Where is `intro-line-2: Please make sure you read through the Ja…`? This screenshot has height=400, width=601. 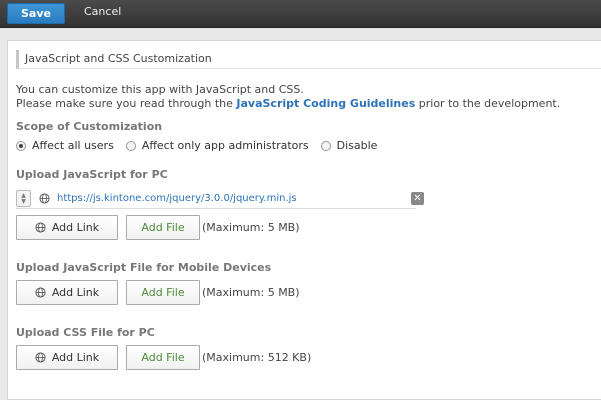 intro-line-2: Please make sure you read through the Ja… is located at coordinates (288, 103).